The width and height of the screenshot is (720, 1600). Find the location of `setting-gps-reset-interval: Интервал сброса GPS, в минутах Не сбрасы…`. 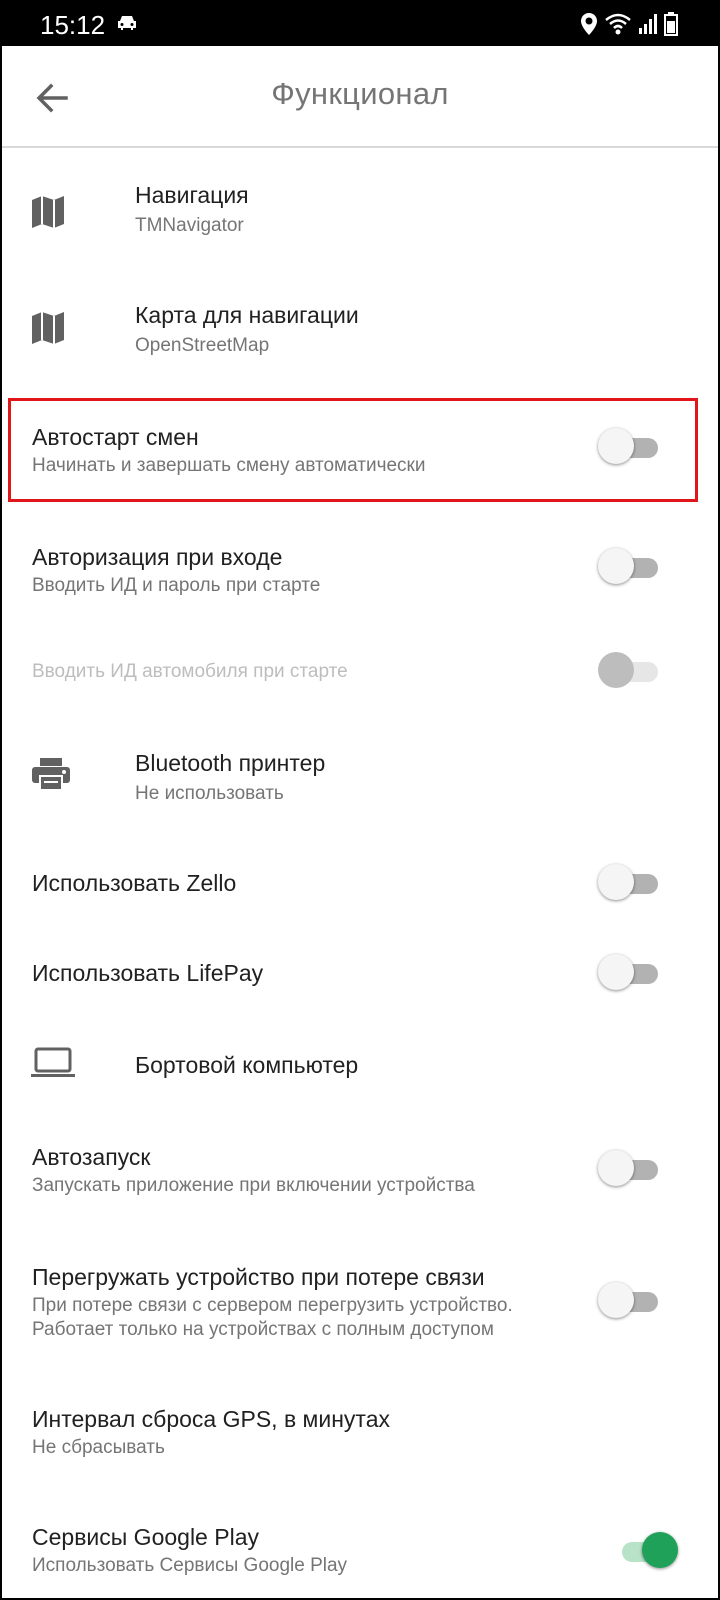

setting-gps-reset-interval: Интервал сброса GPS, в минутах Не сбрасы… is located at coordinates (360, 1437).